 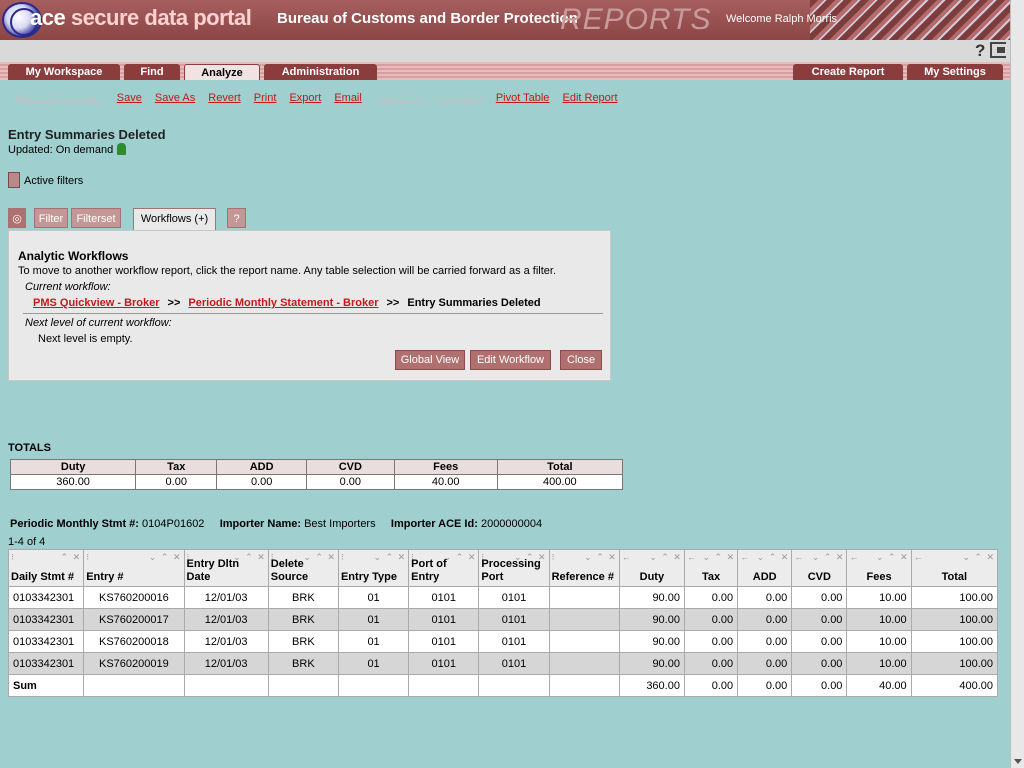 What do you see at coordinates (224, 98) in the screenshot?
I see `revert-link: Revert` at bounding box center [224, 98].